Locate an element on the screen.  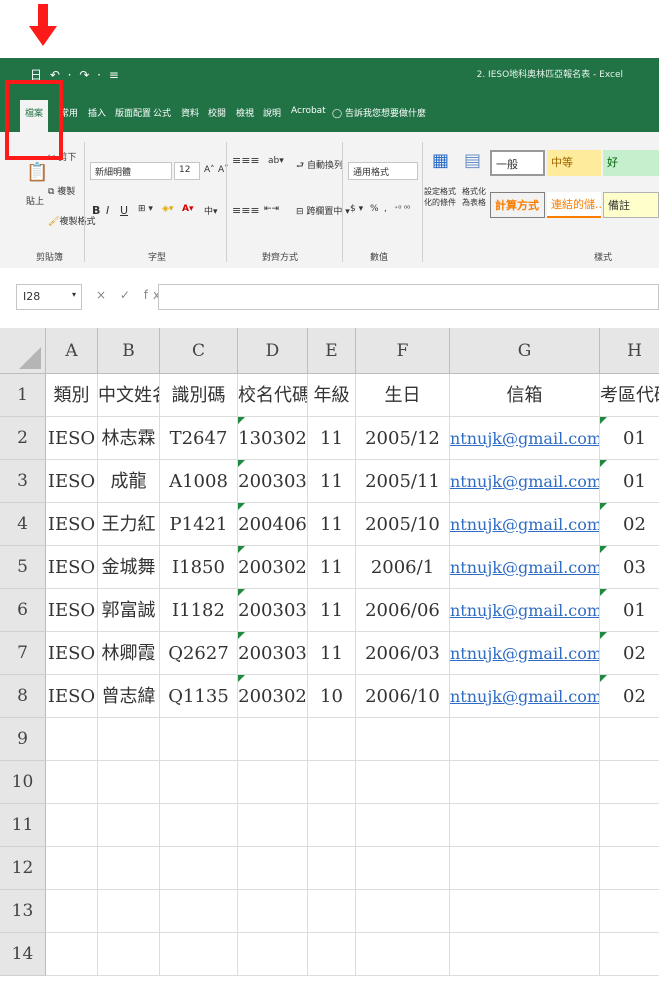
italic-button: I is located at coordinates (107, 210).